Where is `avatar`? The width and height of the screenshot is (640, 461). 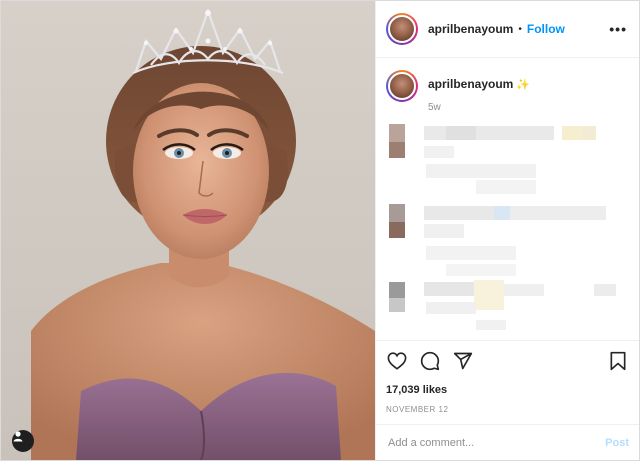 avatar is located at coordinates (402, 29).